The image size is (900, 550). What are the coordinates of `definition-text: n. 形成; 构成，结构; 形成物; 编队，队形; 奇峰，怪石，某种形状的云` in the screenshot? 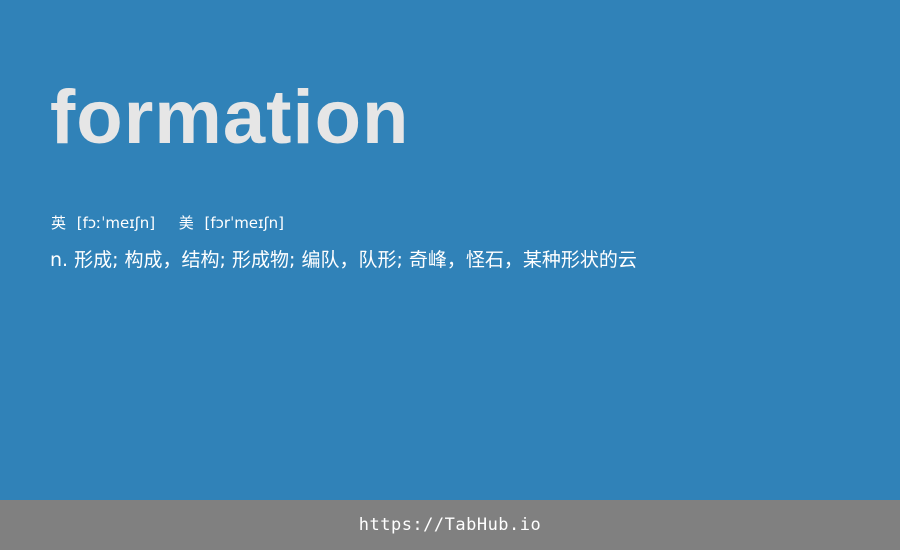 It's located at (343, 260).